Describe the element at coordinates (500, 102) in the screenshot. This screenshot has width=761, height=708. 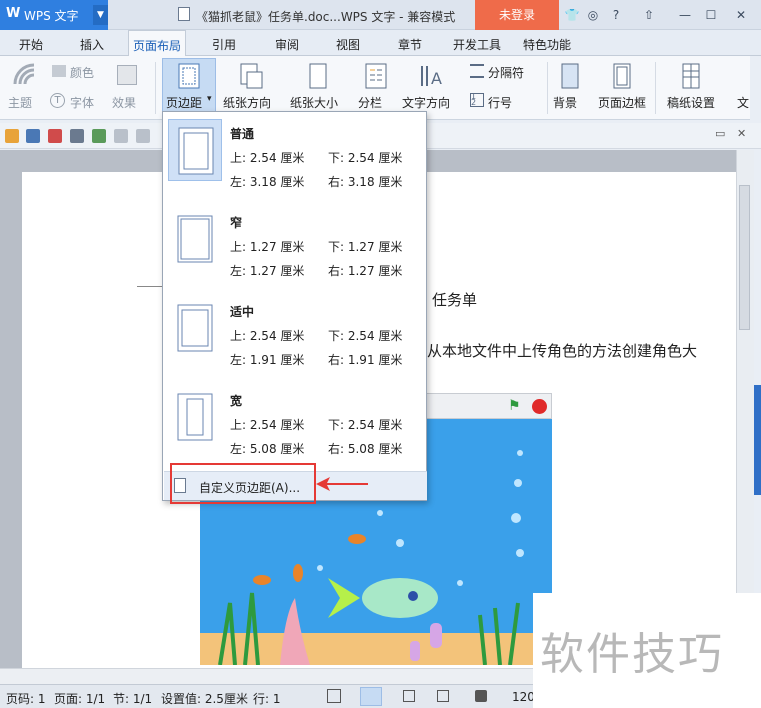
I see `line-numbers-button: 行号` at that location.